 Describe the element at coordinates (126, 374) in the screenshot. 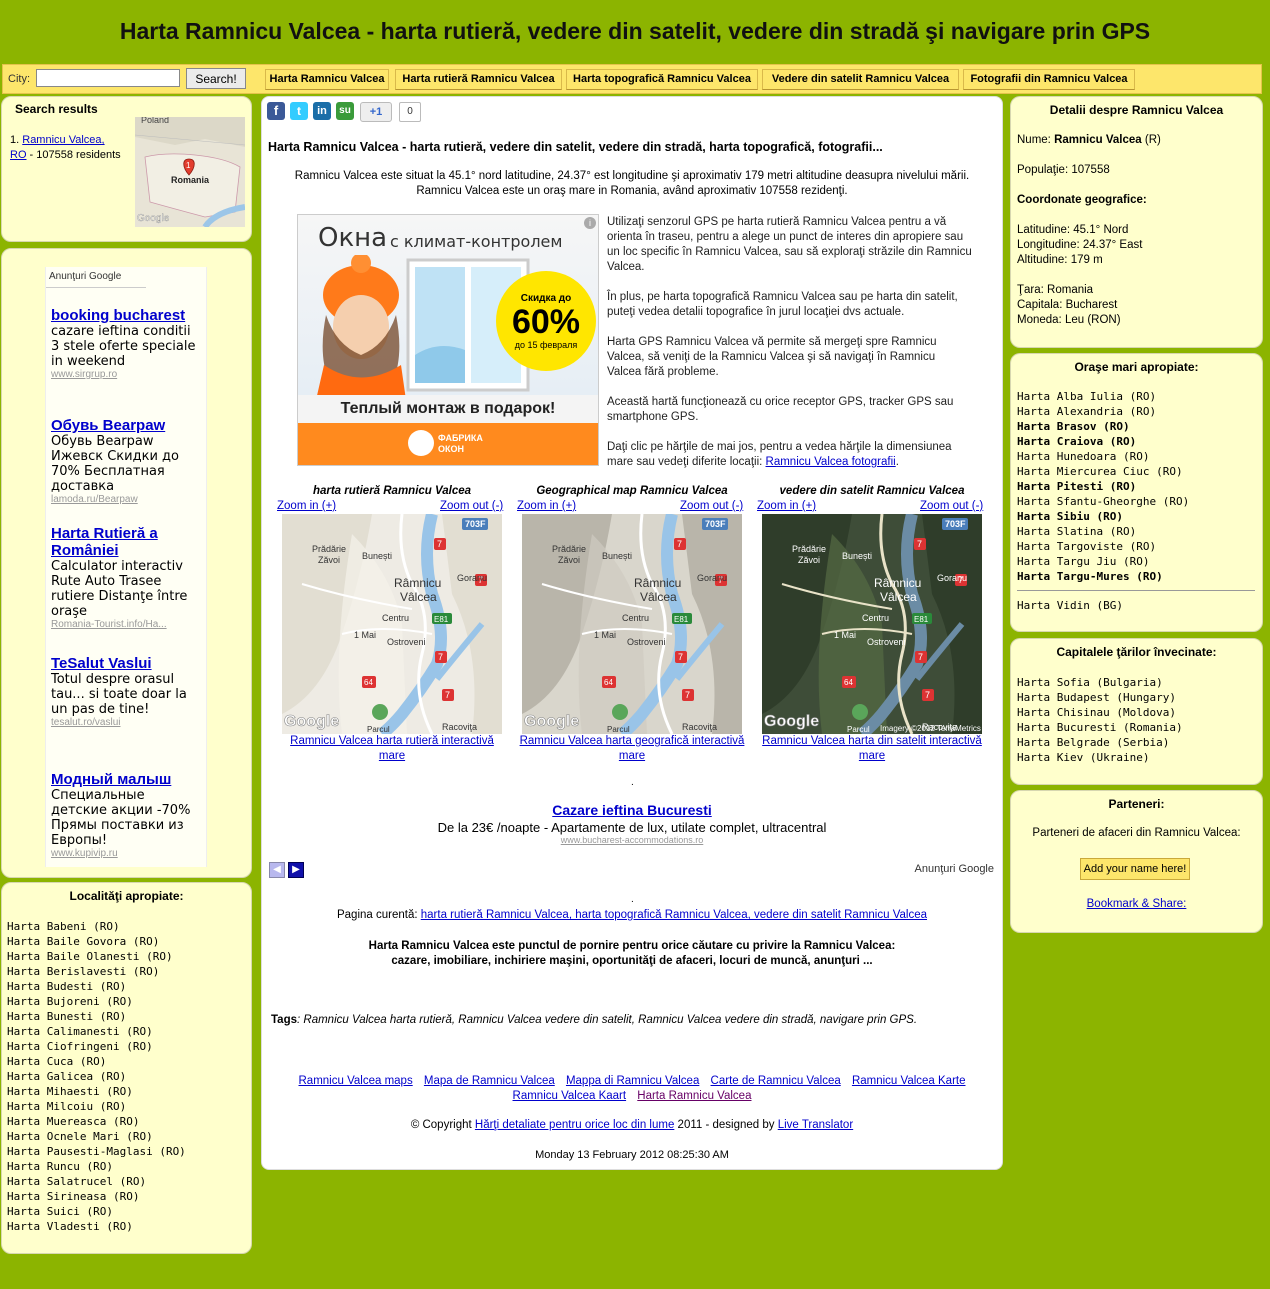

I see `left-ad-url: www.sirgrup.ro` at that location.